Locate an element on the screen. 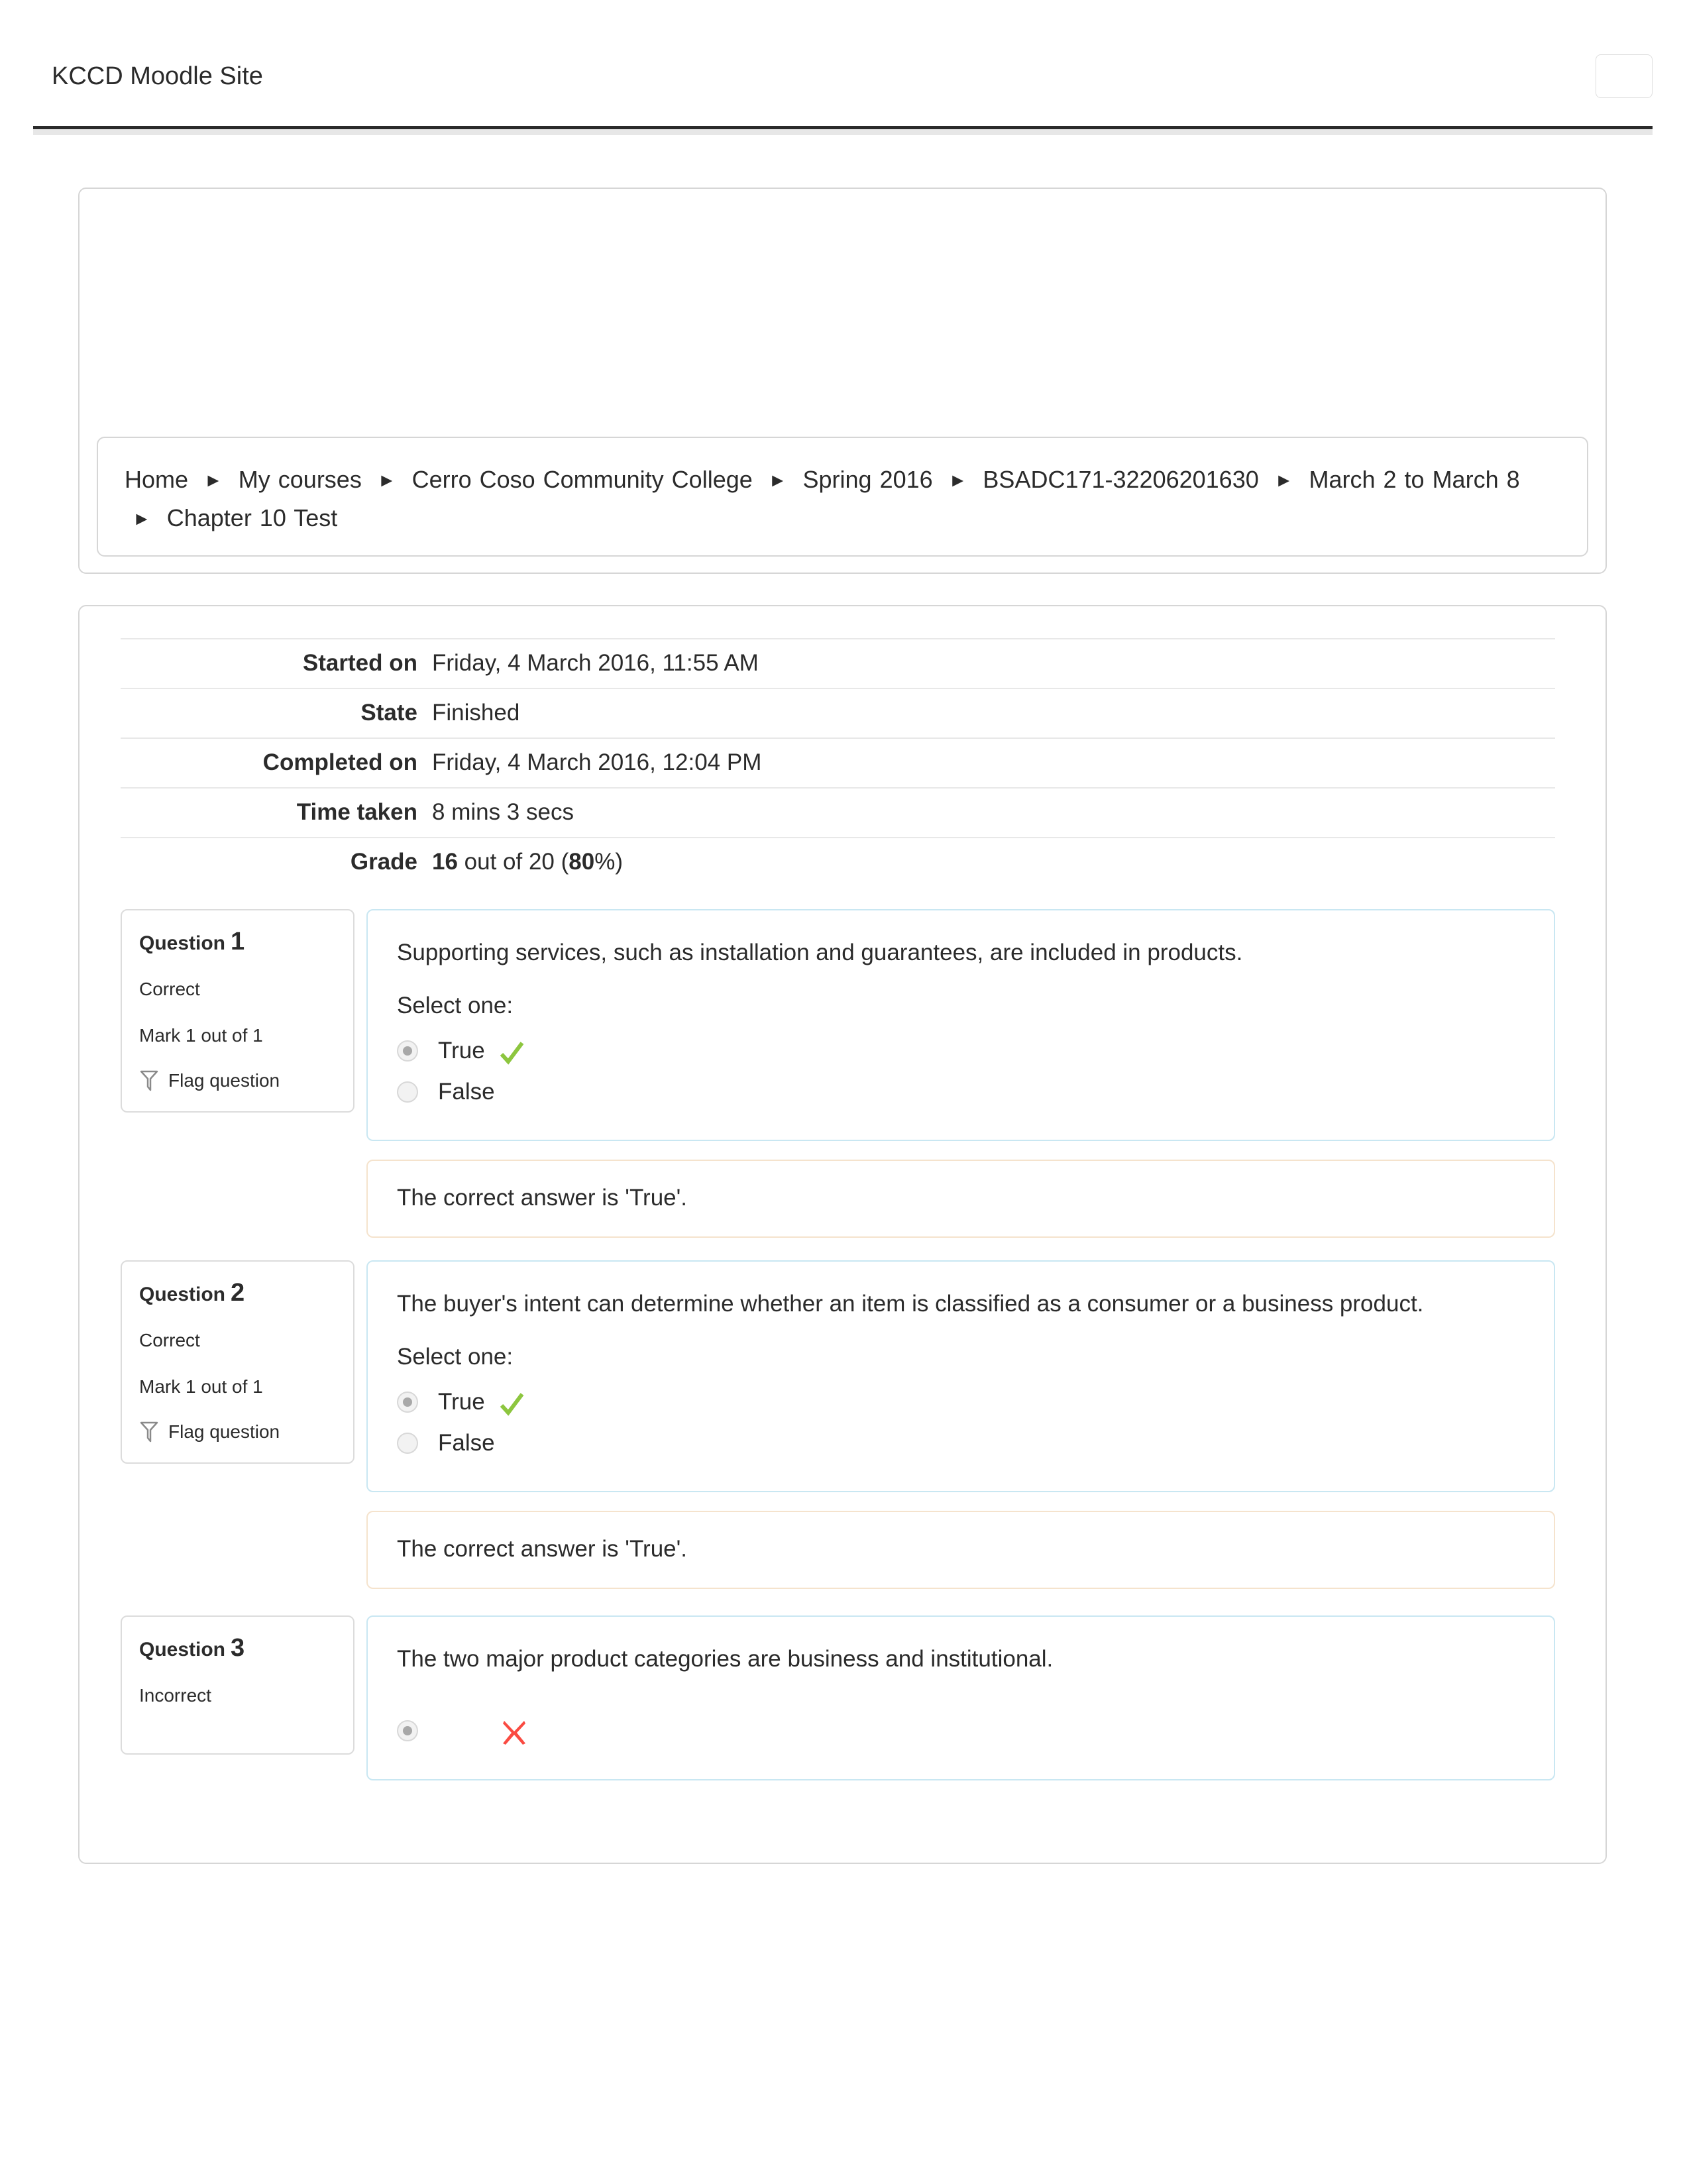  answer-options is located at coordinates (961, 1731).